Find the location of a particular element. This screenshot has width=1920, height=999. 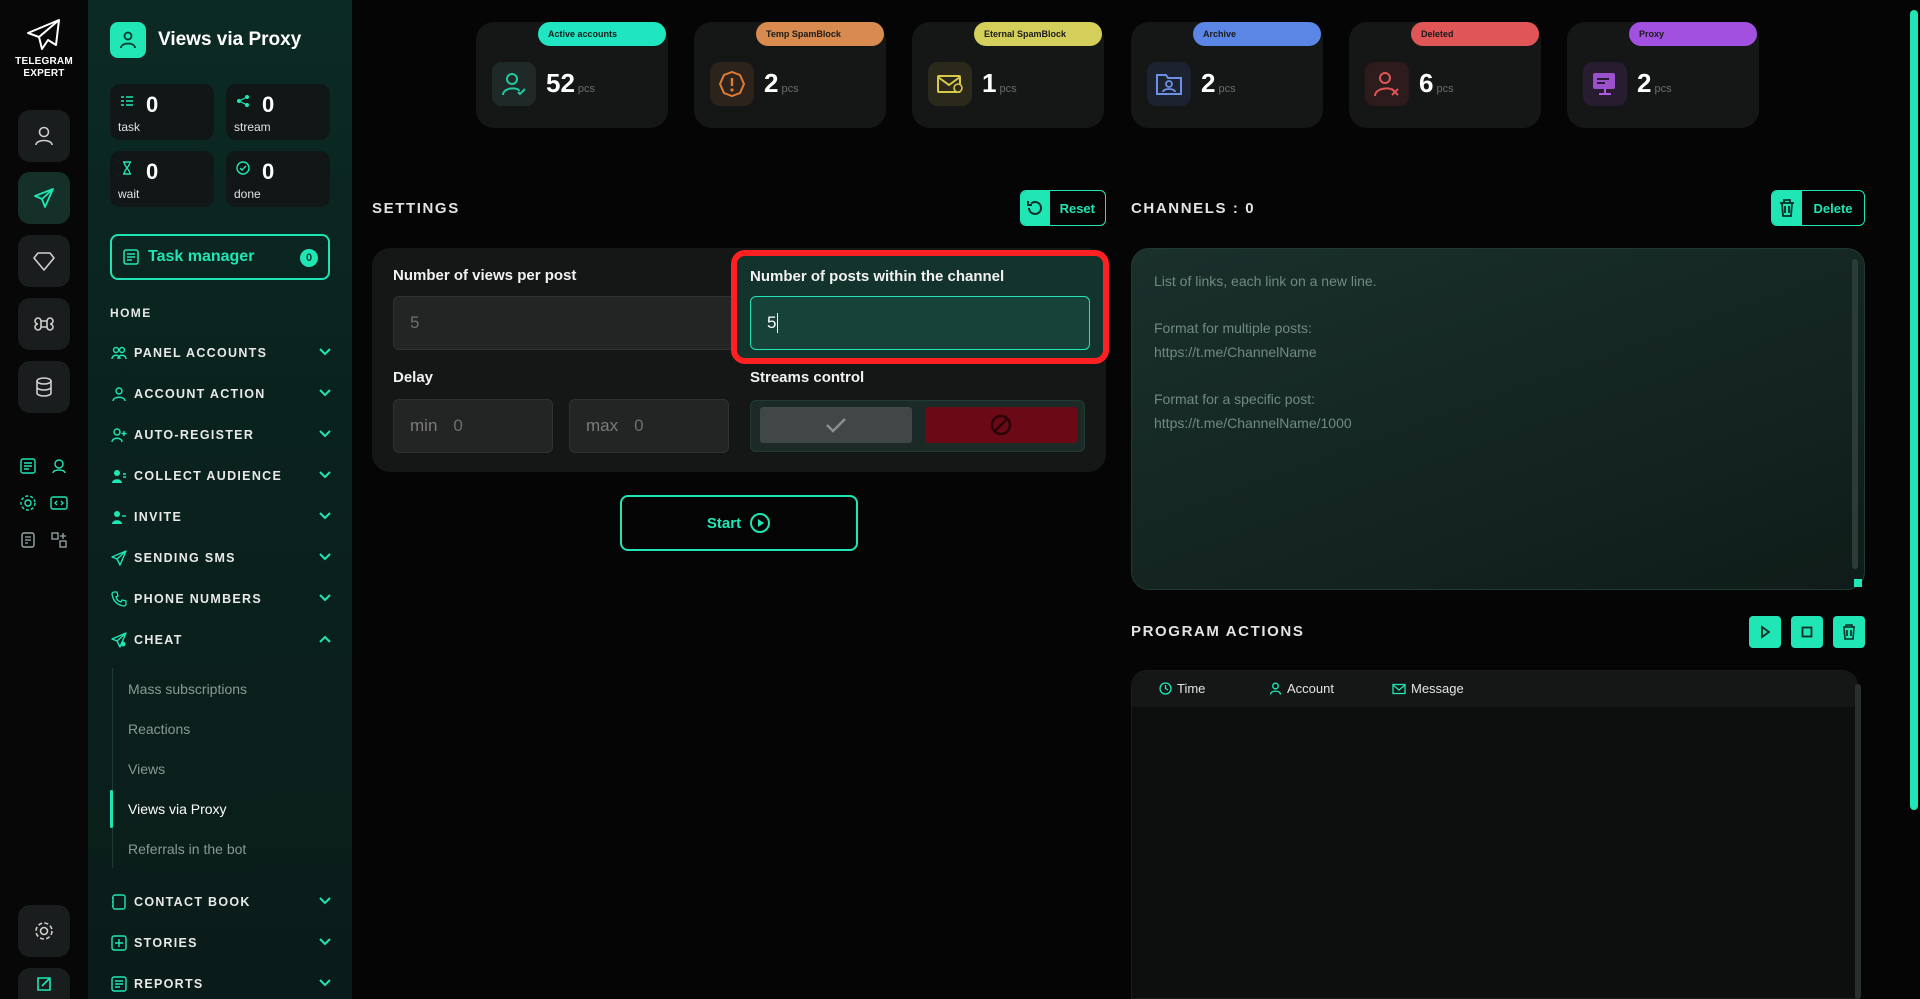

play-log-button is located at coordinates (1765, 632).